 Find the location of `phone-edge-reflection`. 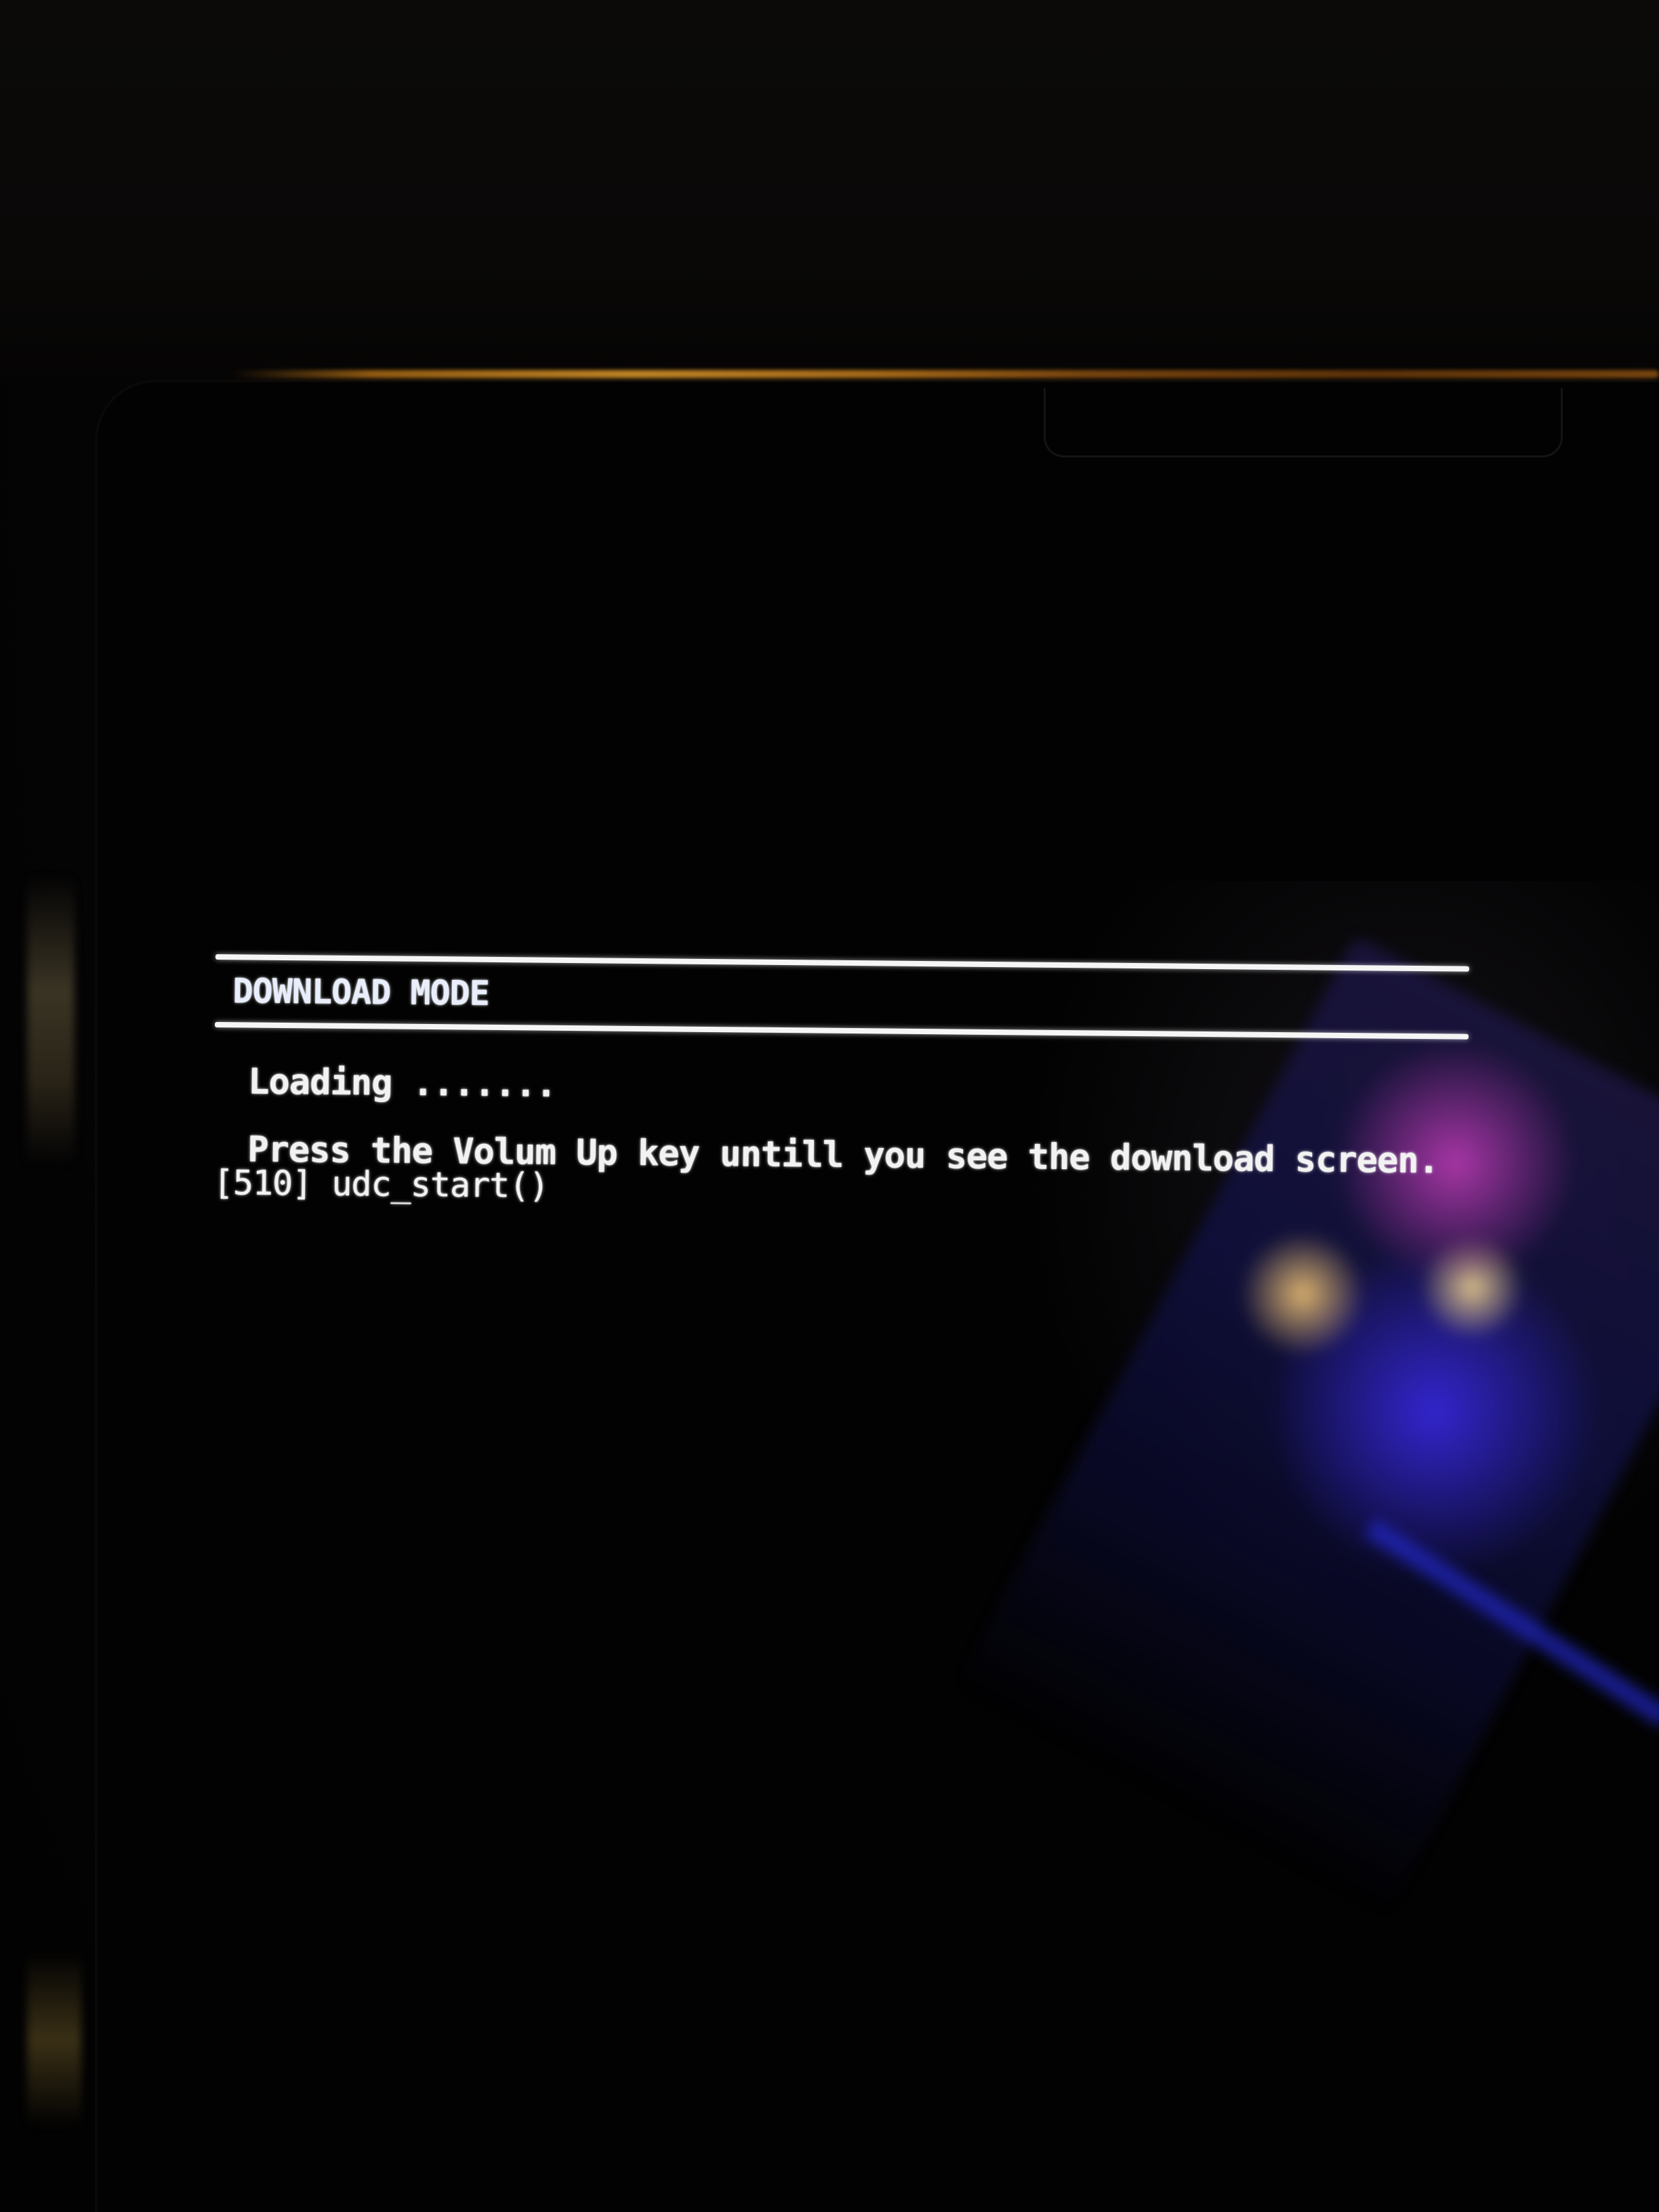

phone-edge-reflection is located at coordinates (945, 374).